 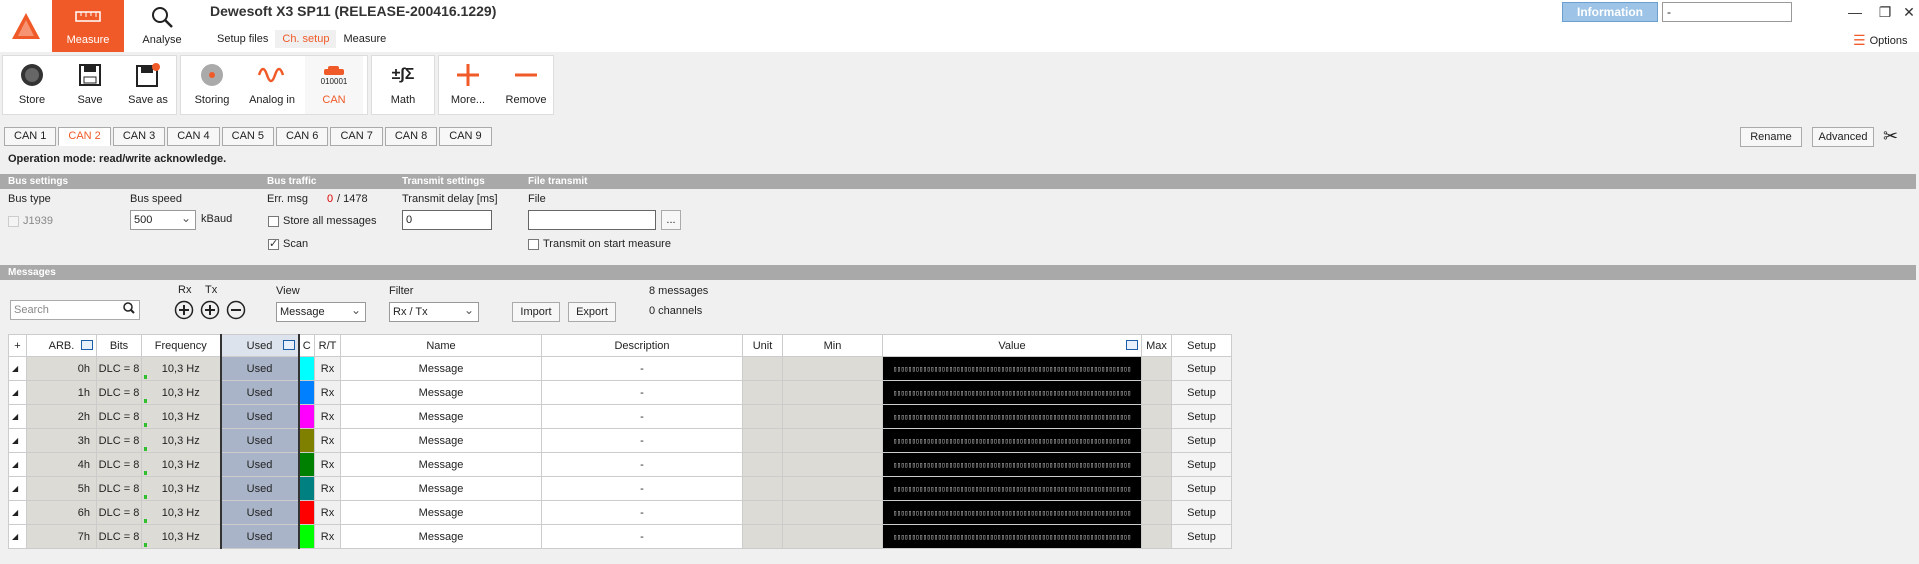 I want to click on tools-icon: ✂, so click(x=1890, y=136).